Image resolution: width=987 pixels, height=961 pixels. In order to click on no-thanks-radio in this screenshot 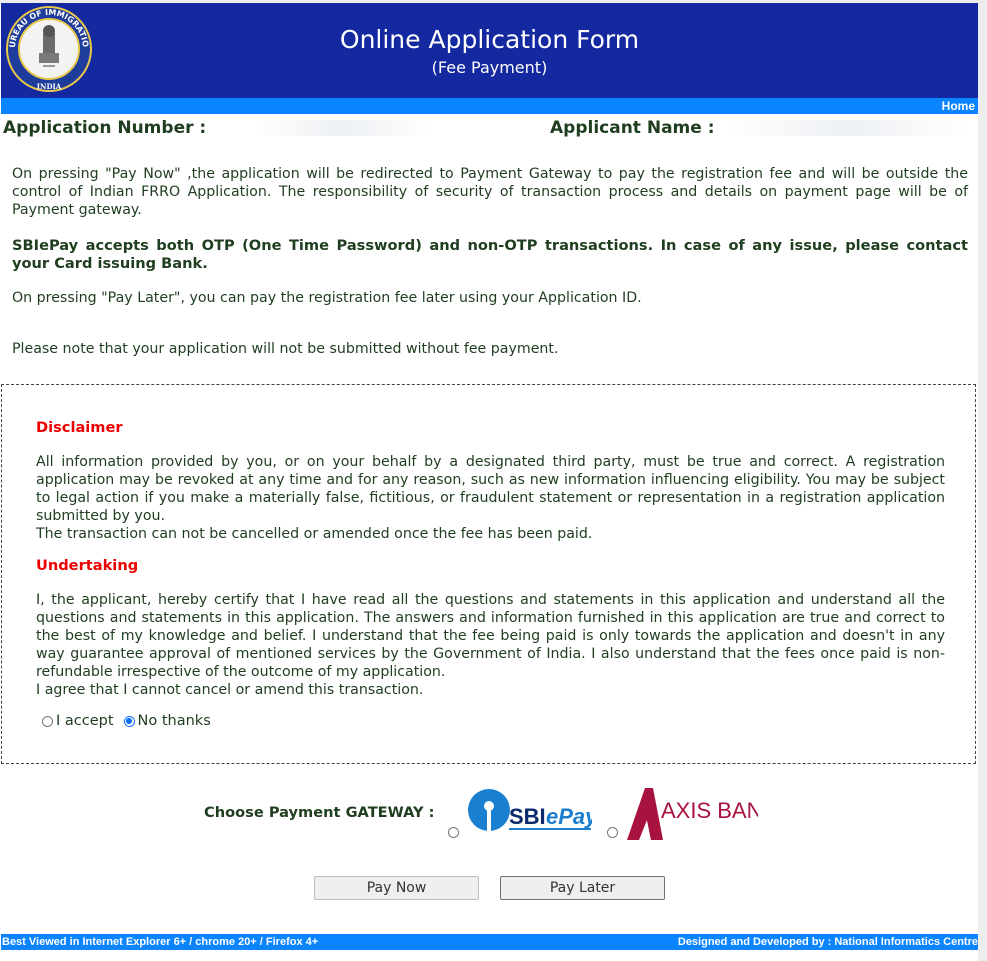, I will do `click(129, 721)`.